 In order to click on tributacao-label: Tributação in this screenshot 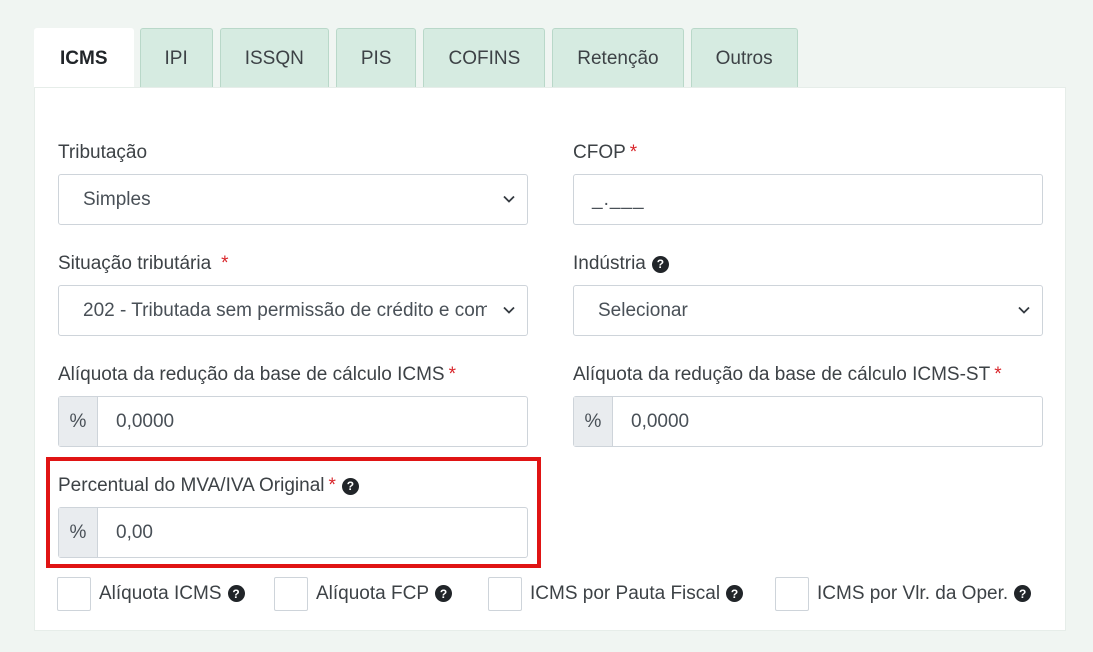, I will do `click(103, 152)`.